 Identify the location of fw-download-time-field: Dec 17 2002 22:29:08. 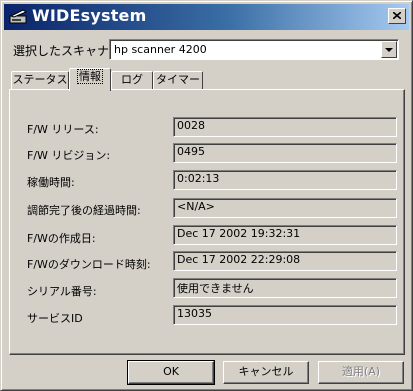
(285, 261).